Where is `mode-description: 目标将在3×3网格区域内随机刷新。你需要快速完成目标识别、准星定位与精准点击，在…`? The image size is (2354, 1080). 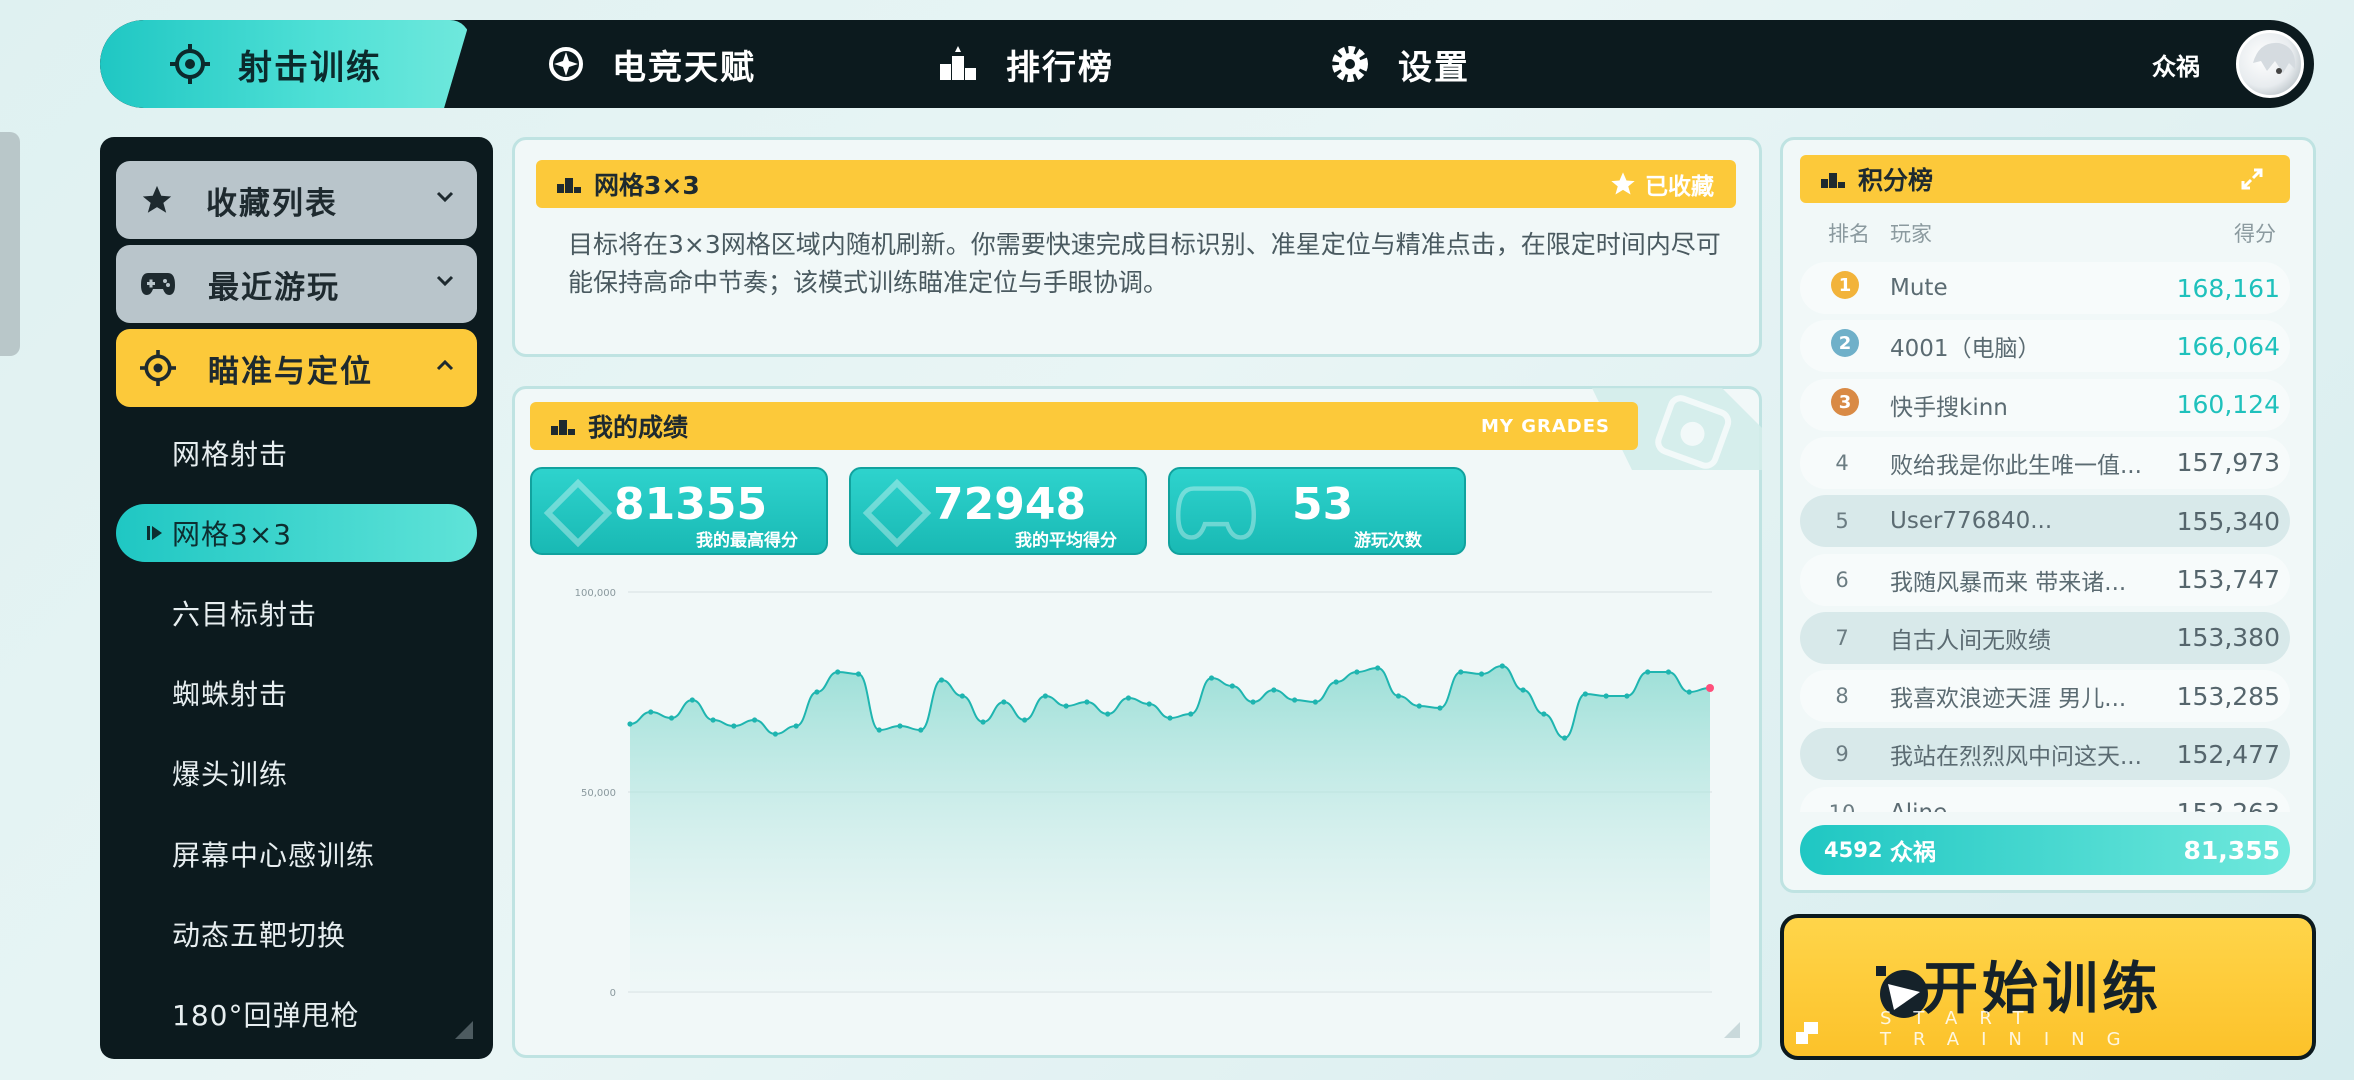
mode-description: 目标将在3×3网格区域内随机刷新。你需要快速完成目标识别、准星定位与精准点击，在… is located at coordinates (1144, 263).